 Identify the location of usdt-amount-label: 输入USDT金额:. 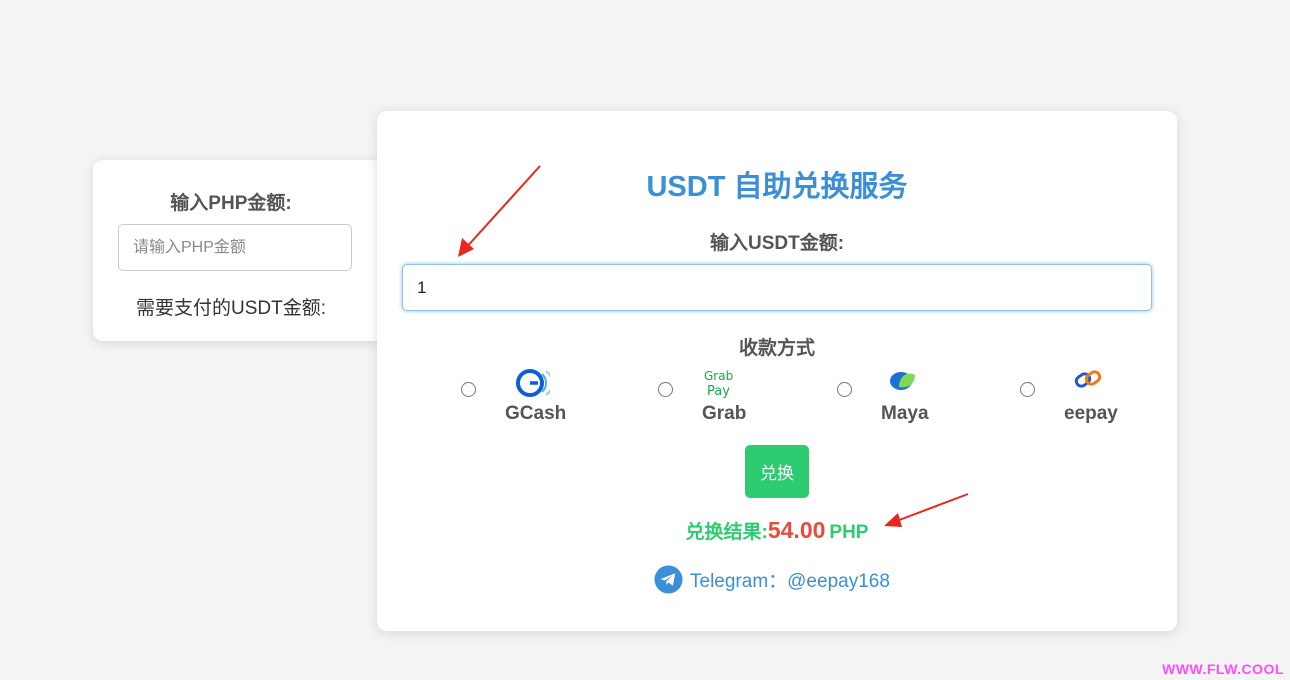
(777, 243).